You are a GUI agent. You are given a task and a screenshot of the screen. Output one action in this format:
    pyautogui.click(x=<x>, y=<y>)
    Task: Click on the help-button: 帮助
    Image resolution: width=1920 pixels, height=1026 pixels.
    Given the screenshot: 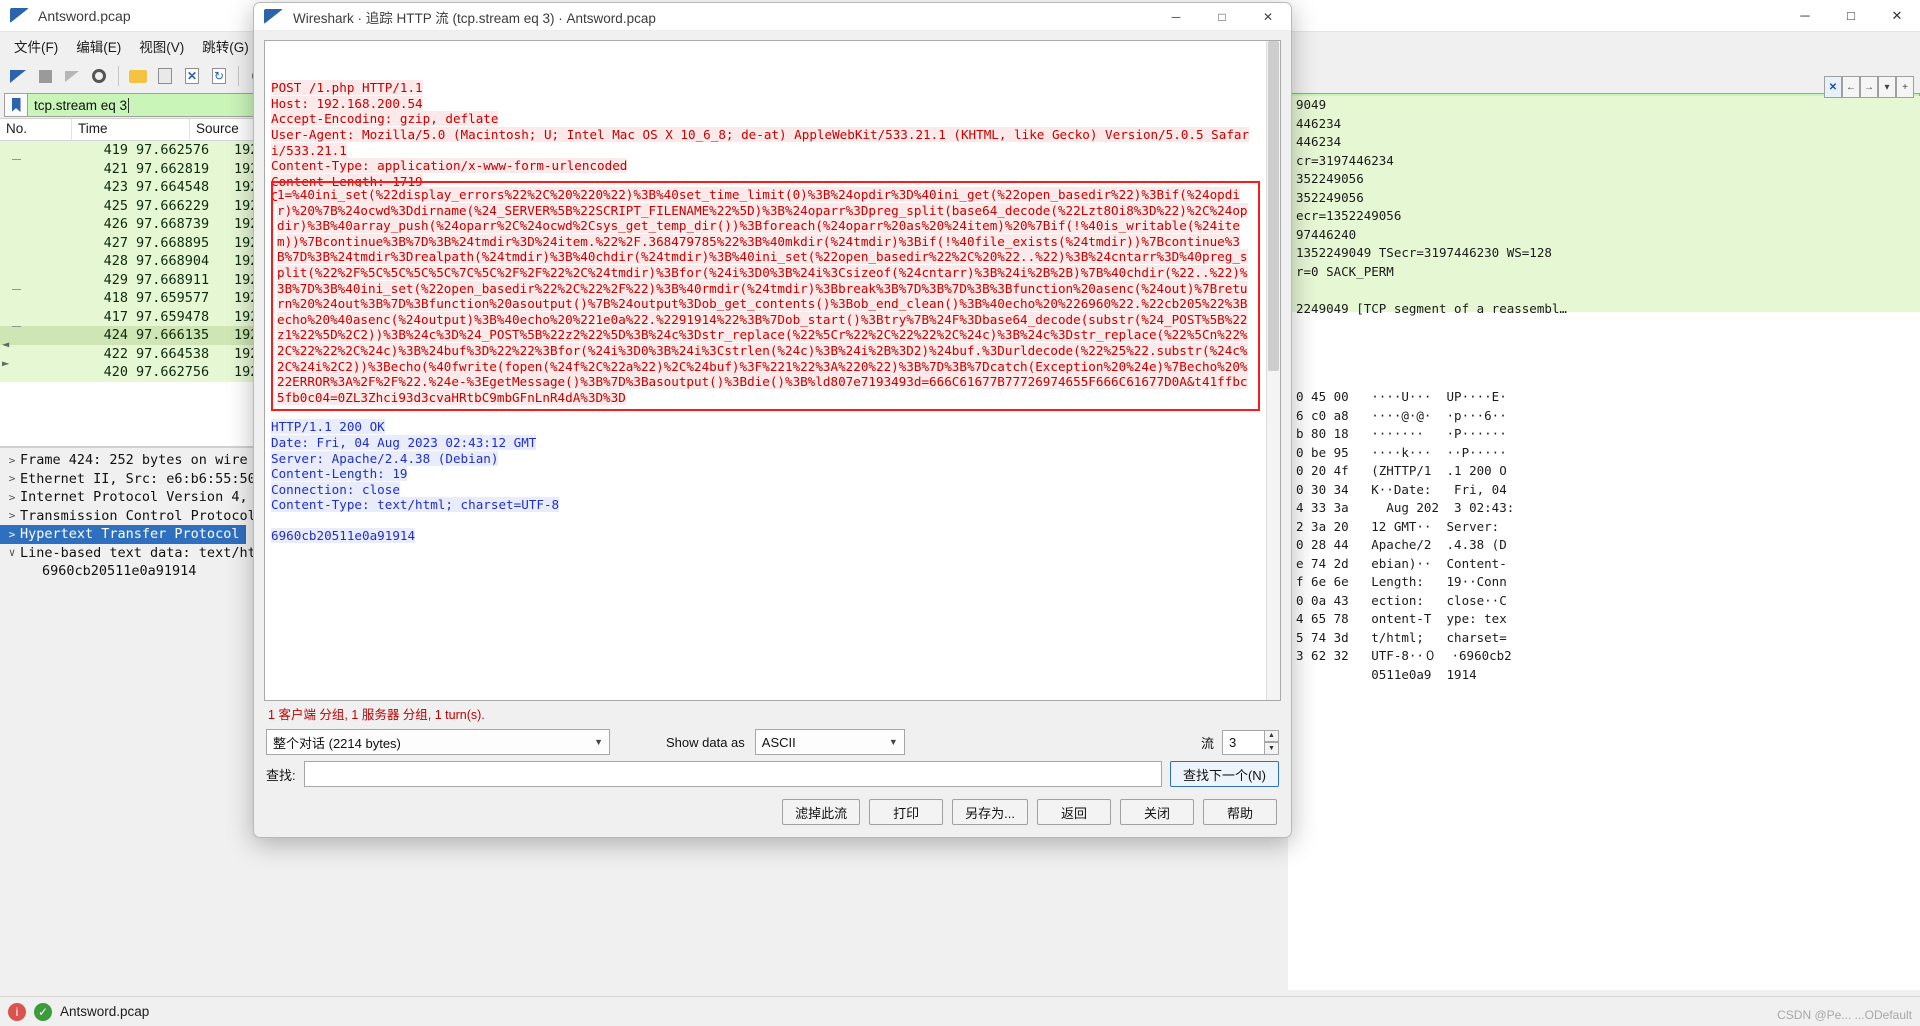 What is the action you would take?
    pyautogui.click(x=1240, y=812)
    